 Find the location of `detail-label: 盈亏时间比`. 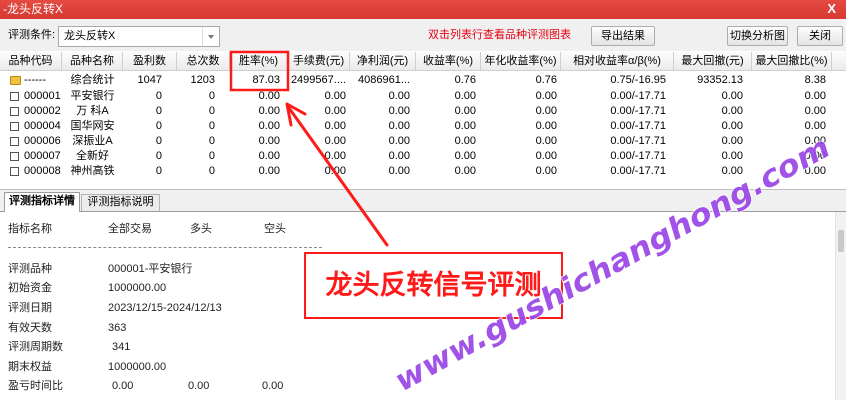

detail-label: 盈亏时间比 is located at coordinates (35, 386).